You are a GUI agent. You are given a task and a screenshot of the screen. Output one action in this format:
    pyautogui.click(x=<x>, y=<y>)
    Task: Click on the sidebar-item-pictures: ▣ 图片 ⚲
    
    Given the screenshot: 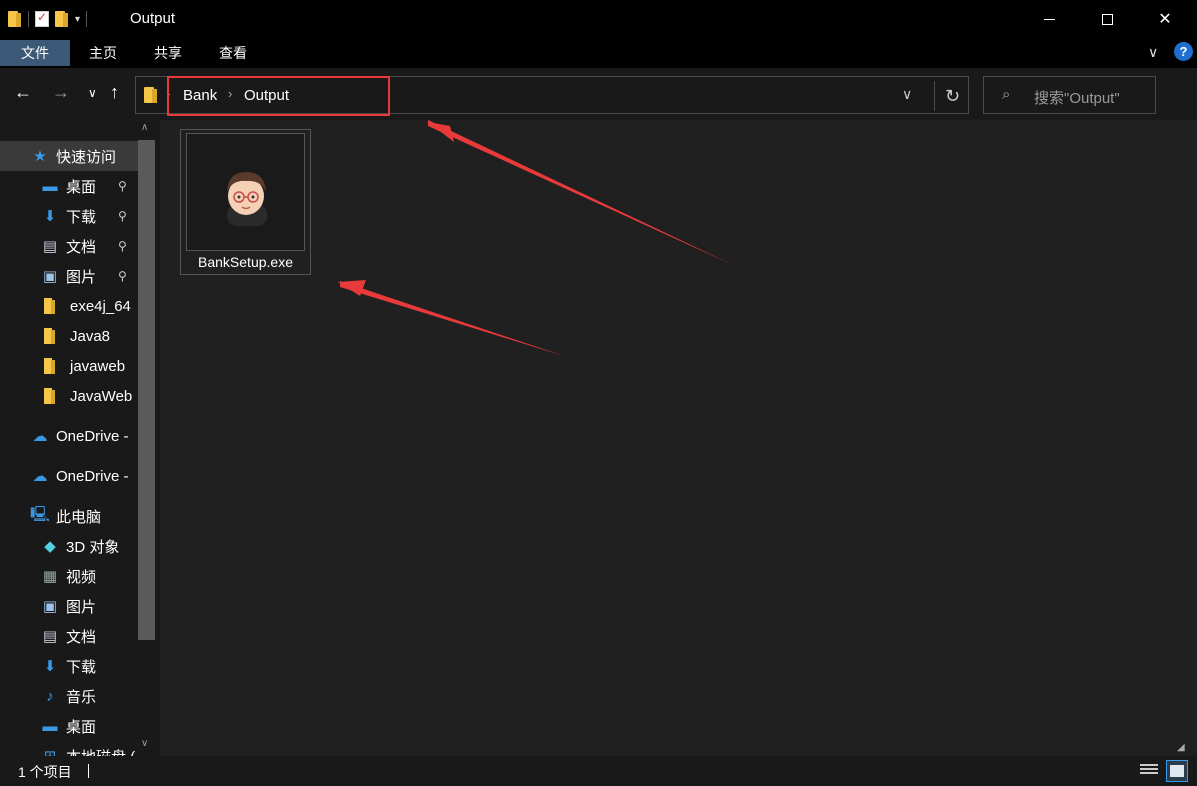 What is the action you would take?
    pyautogui.click(x=69, y=276)
    